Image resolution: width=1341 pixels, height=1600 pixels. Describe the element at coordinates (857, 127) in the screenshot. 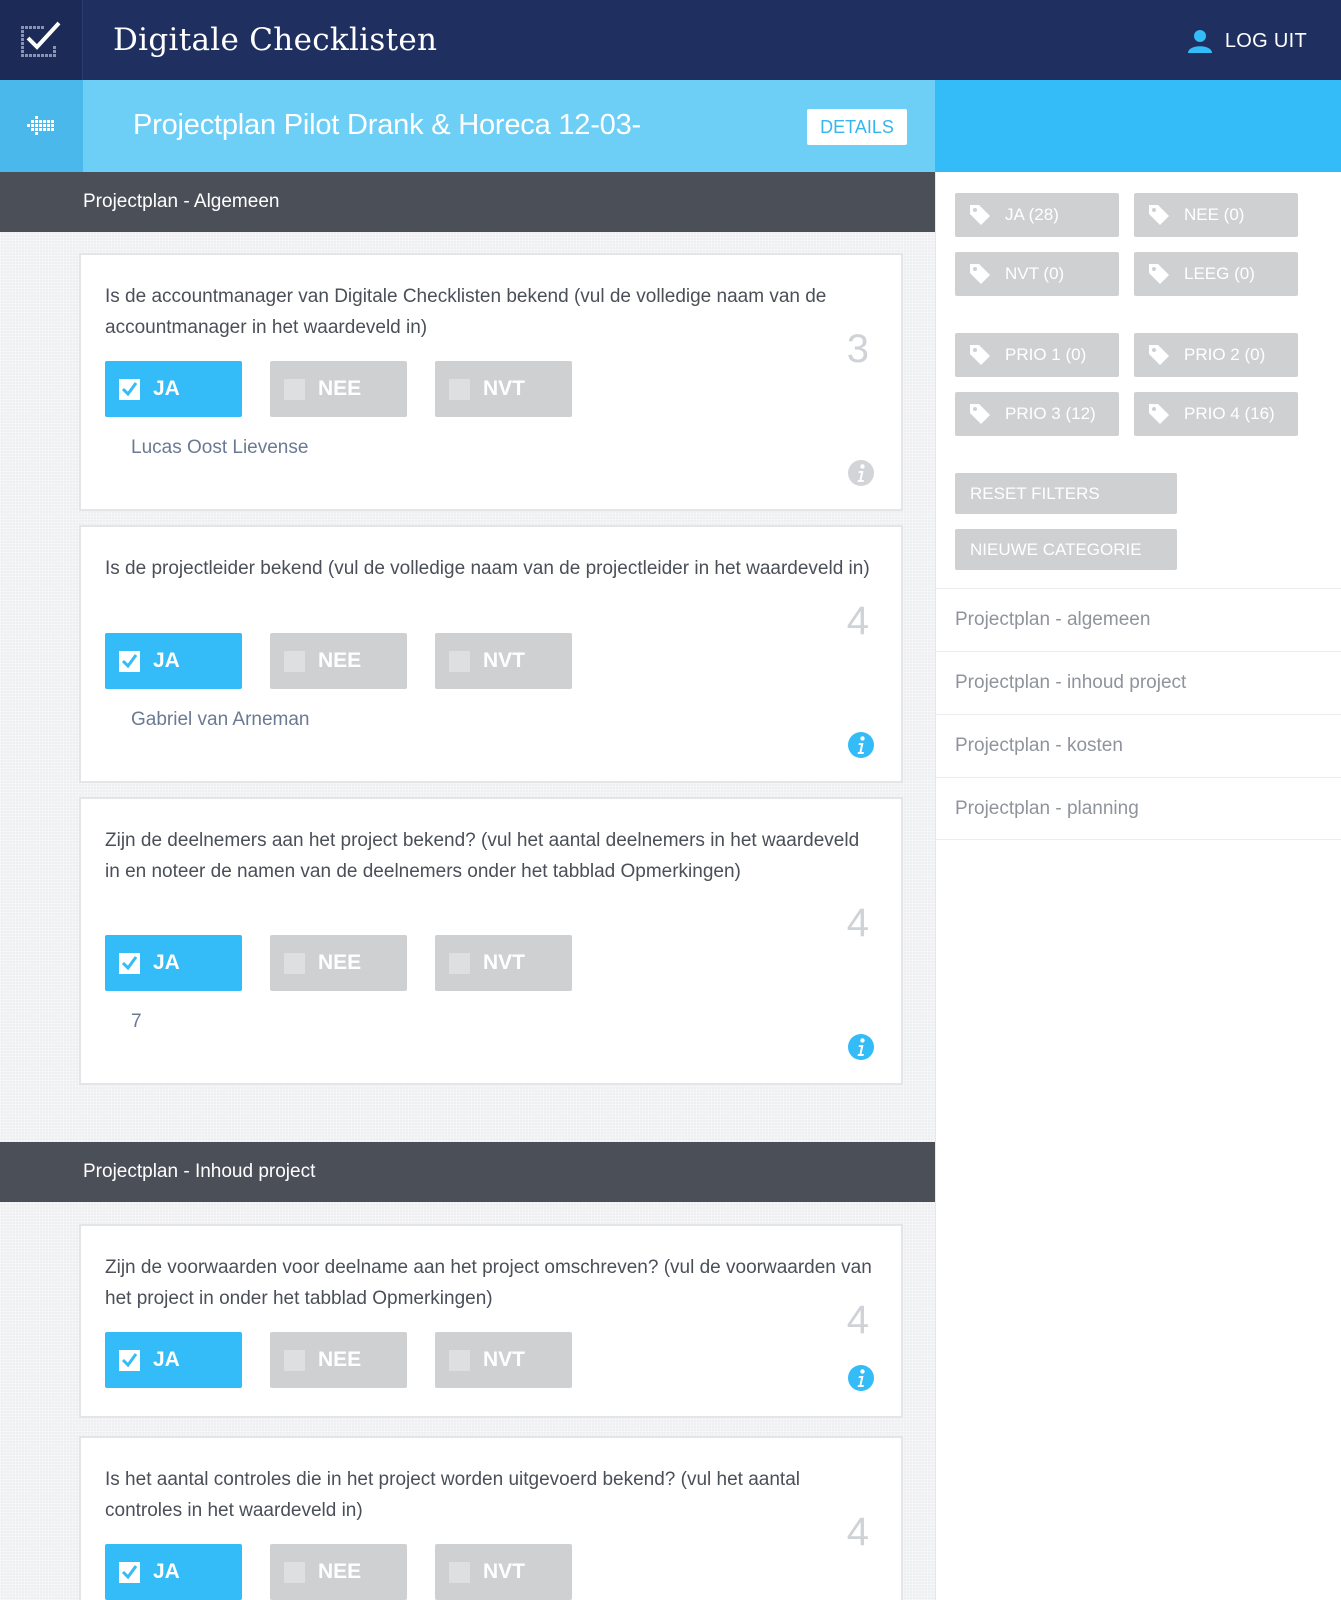

I see `details-button: DETAILS` at that location.